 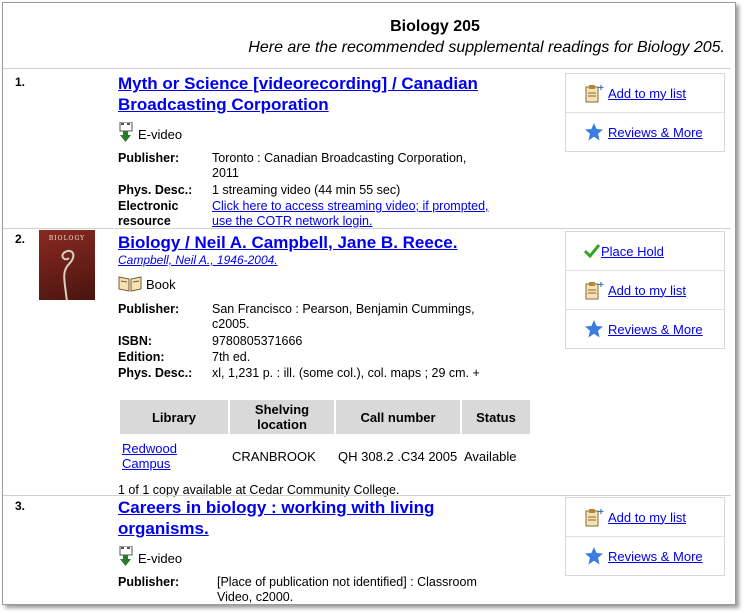 What do you see at coordinates (435, 26) in the screenshot?
I see `page-title: Biology 205` at bounding box center [435, 26].